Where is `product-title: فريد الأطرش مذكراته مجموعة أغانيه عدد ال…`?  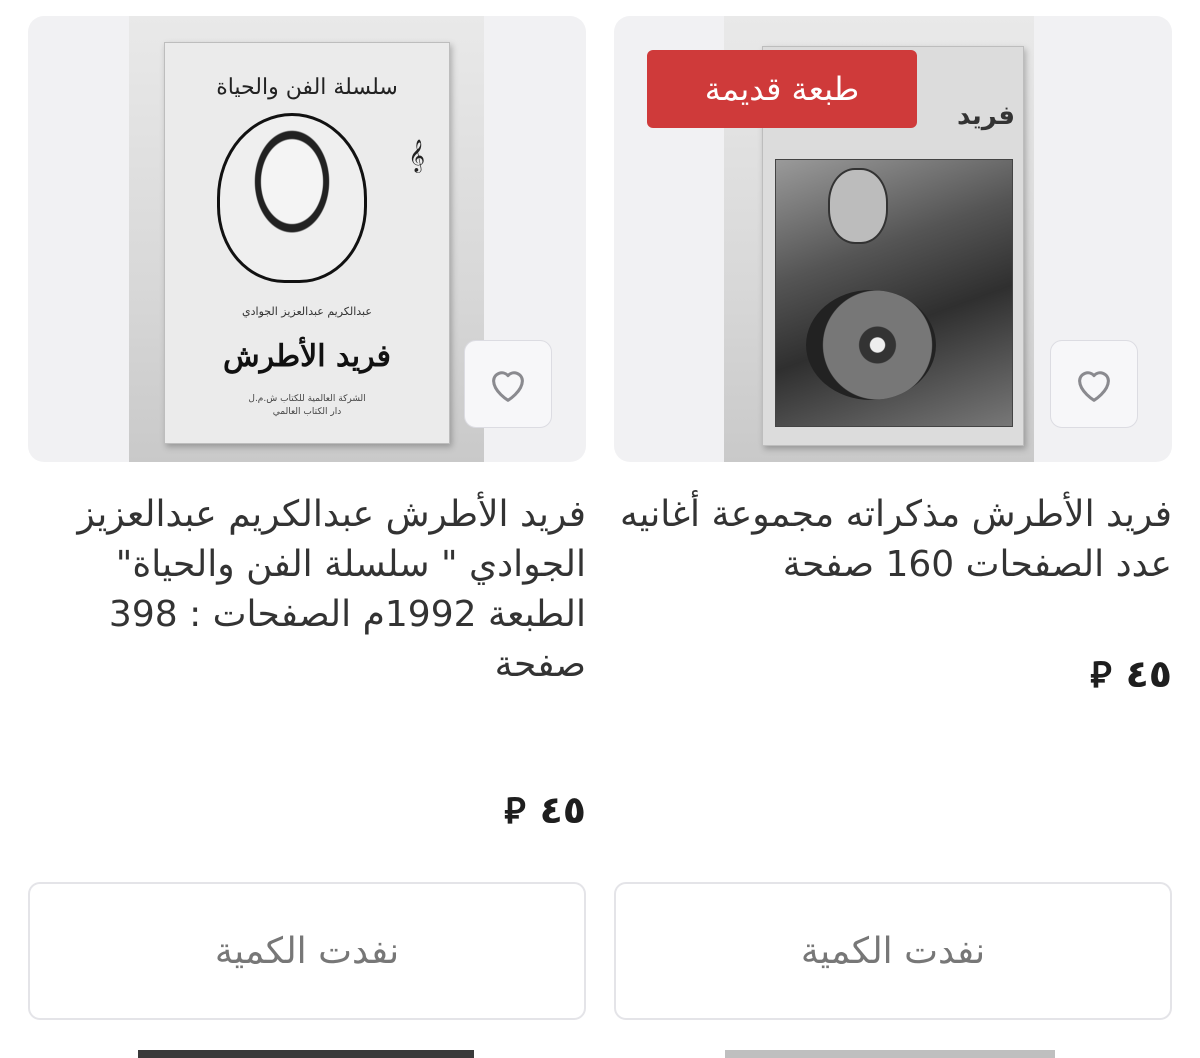
product-title: فريد الأطرش مذكراته مجموعة أغانيه عدد ال… is located at coordinates (893, 540).